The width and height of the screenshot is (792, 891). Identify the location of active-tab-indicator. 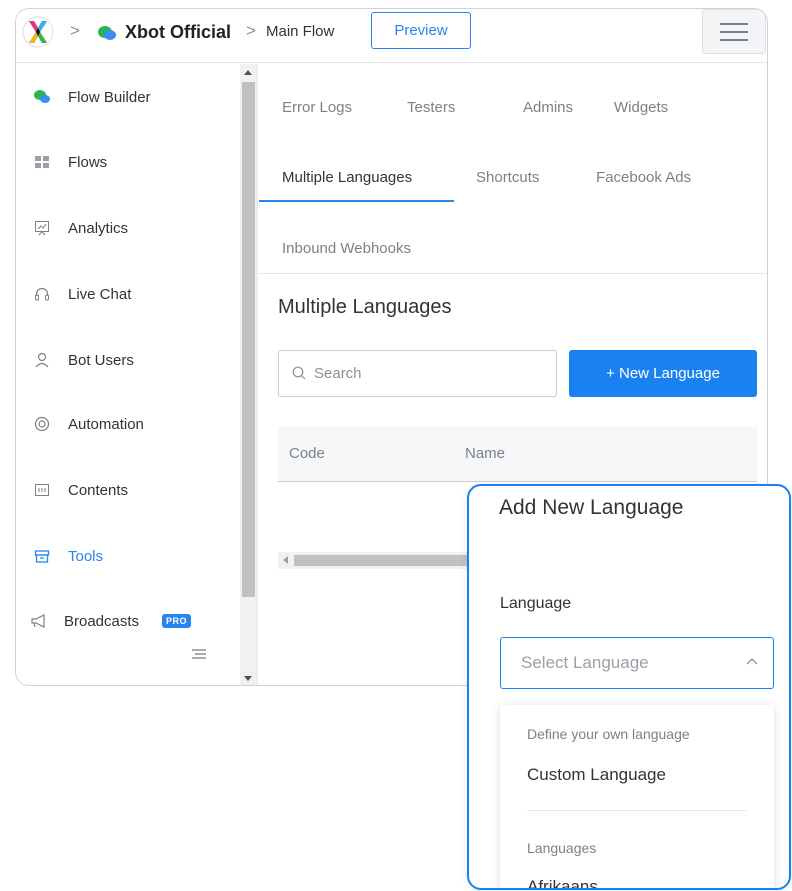
(356, 201).